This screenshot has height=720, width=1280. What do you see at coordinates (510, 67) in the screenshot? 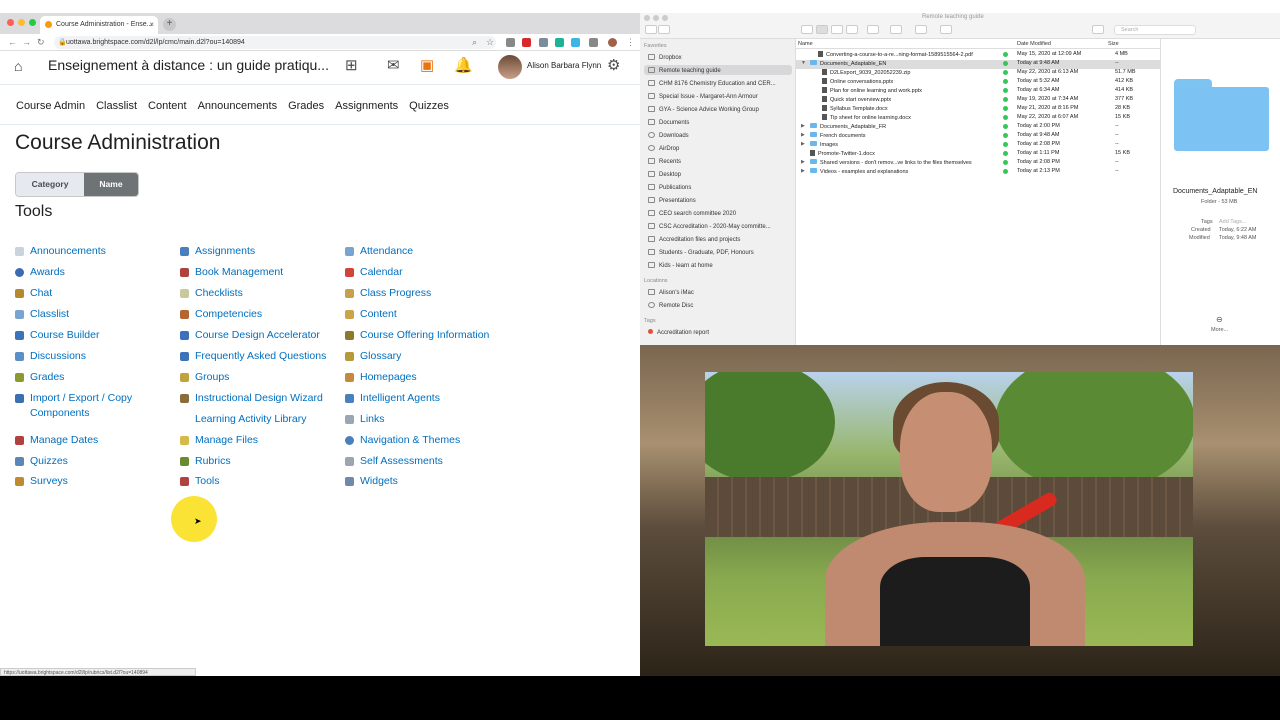
I see `avatar` at bounding box center [510, 67].